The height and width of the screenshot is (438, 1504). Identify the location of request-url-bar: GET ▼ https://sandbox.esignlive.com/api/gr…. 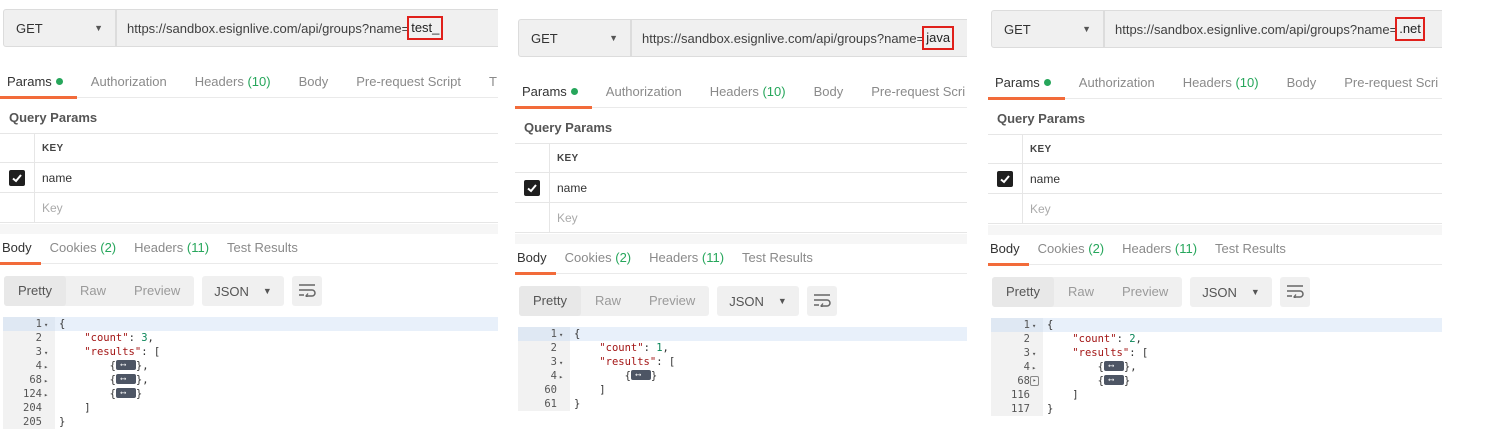
(250, 28).